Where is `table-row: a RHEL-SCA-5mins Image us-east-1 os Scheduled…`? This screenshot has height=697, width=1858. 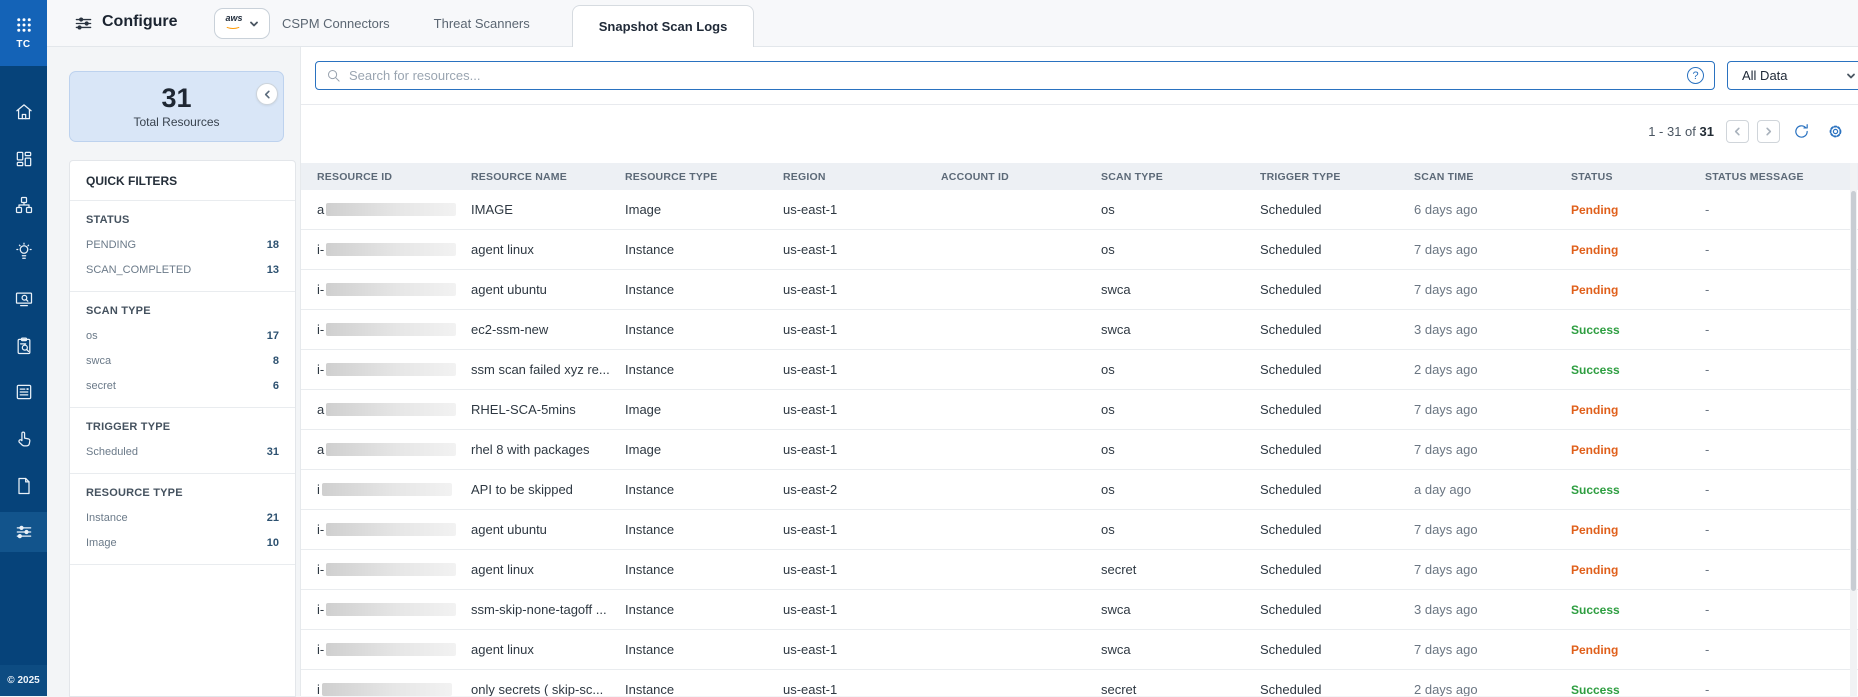
table-row: a RHEL-SCA-5mins Image us-east-1 os Scheduled… is located at coordinates (1079, 410).